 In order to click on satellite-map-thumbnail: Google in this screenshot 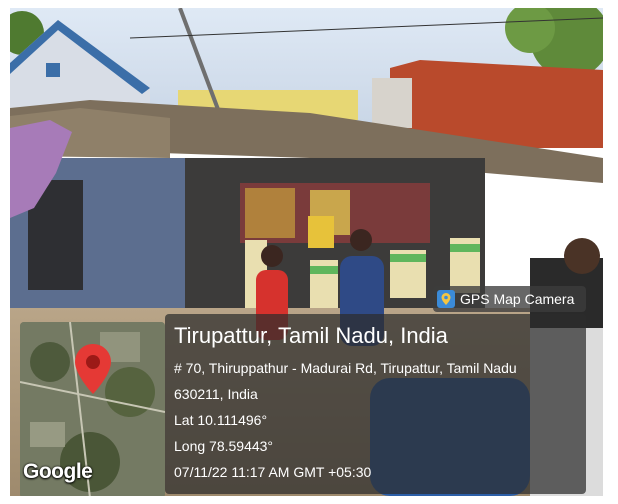, I will do `click(92, 409)`.